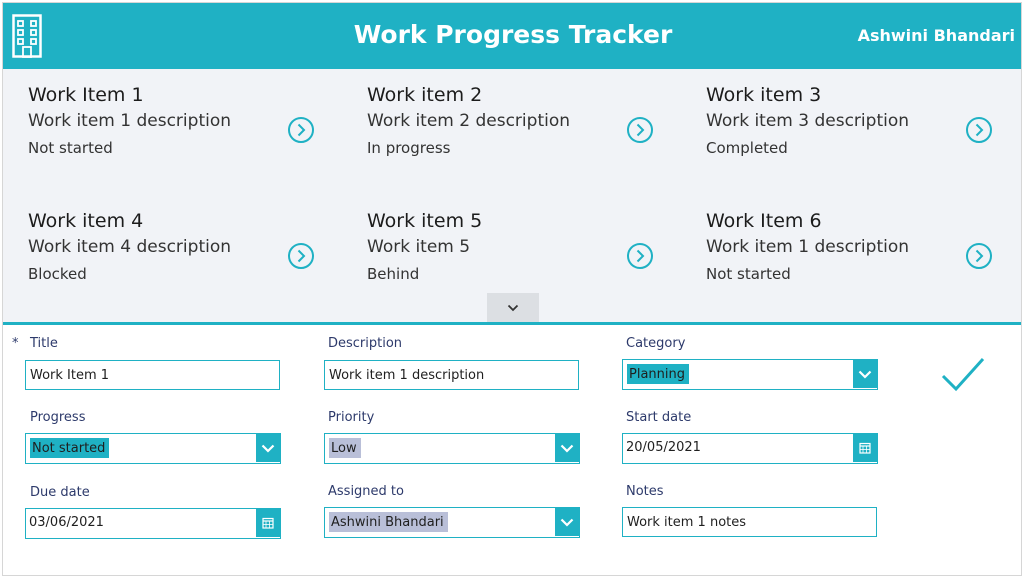 This screenshot has height=578, width=1024. I want to click on priority-dropdown: Low, so click(452, 448).